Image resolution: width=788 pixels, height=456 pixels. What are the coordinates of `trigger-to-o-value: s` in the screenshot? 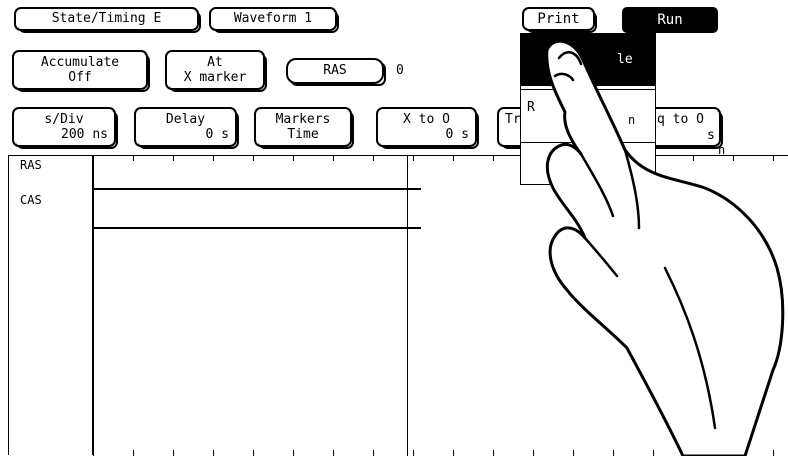 It's located at (711, 135).